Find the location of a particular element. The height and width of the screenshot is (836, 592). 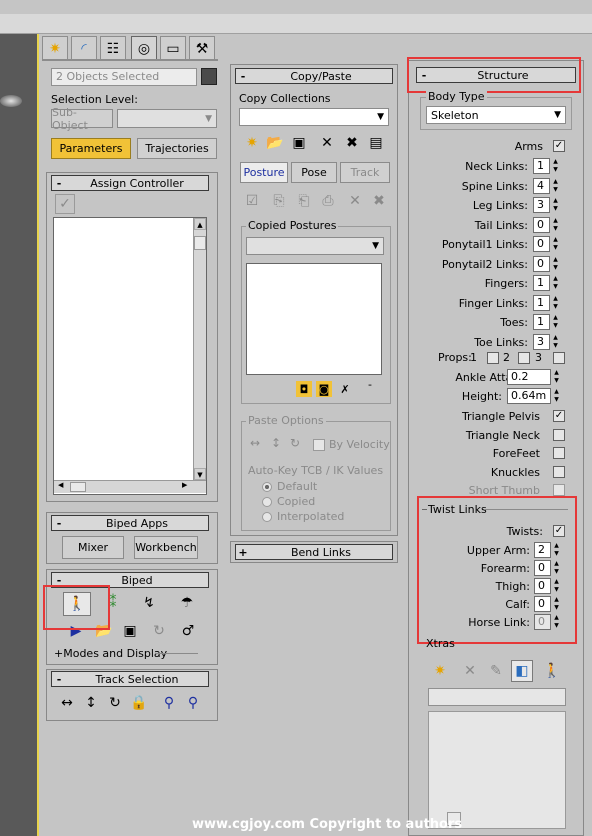

structure-row-spinner: 4 ▲ ▼ is located at coordinates (546, 185).